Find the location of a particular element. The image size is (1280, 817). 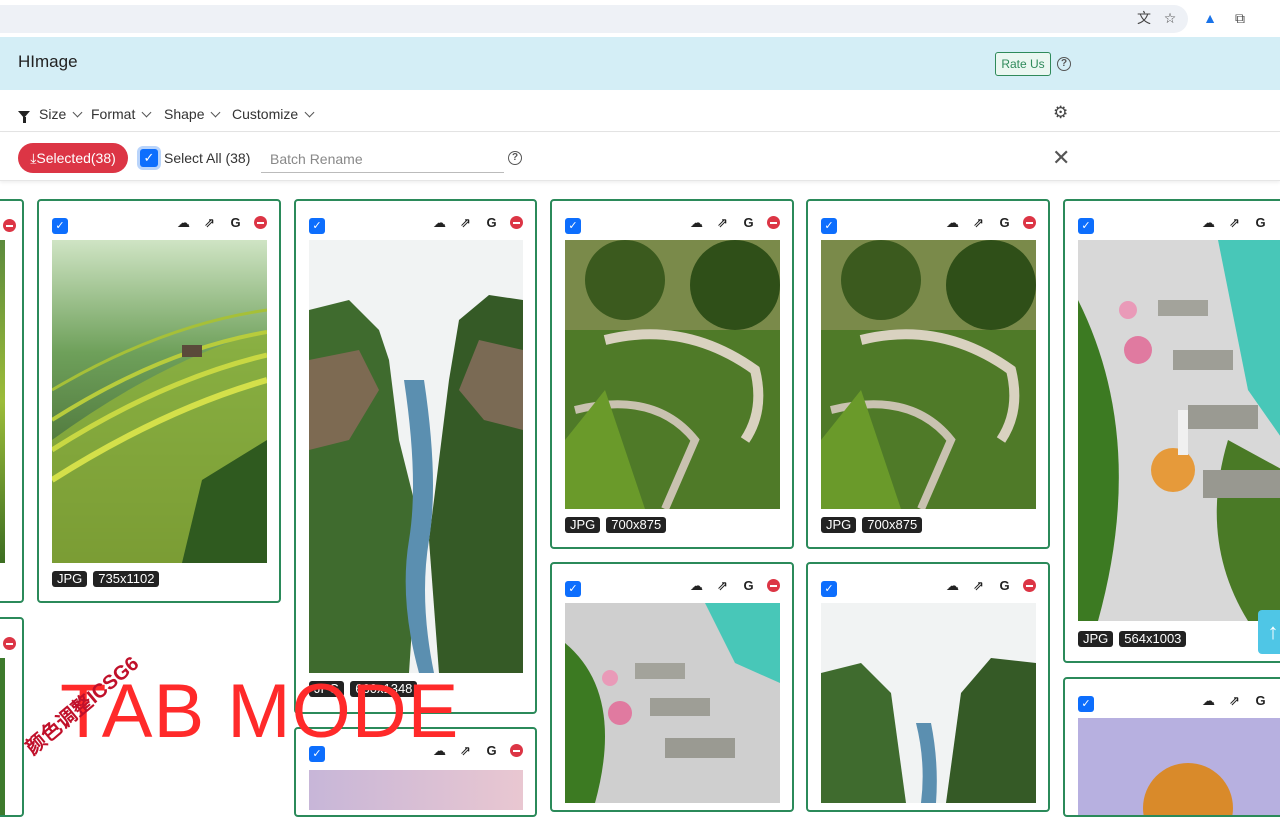

browser-toolbar: ⽂ ☆ ▲ ⧉ is located at coordinates (640, 18).